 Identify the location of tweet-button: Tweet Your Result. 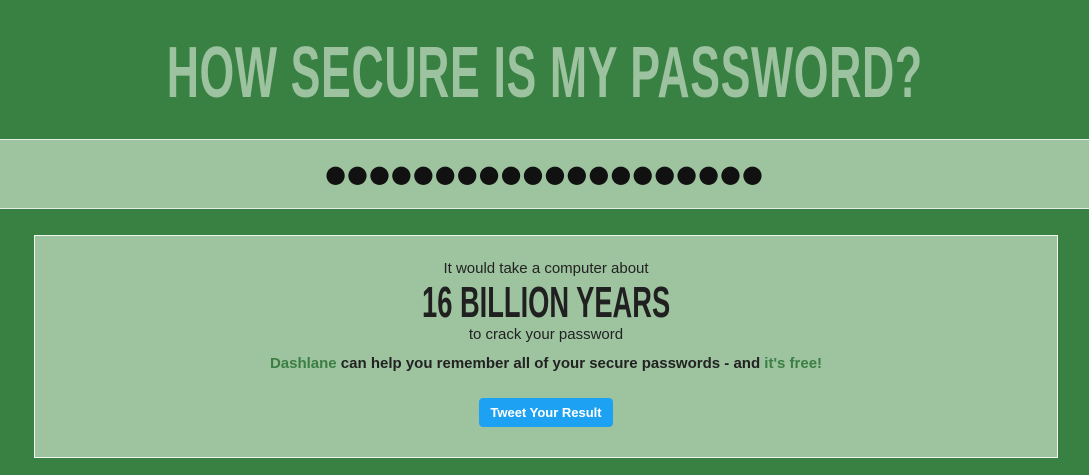
(546, 412).